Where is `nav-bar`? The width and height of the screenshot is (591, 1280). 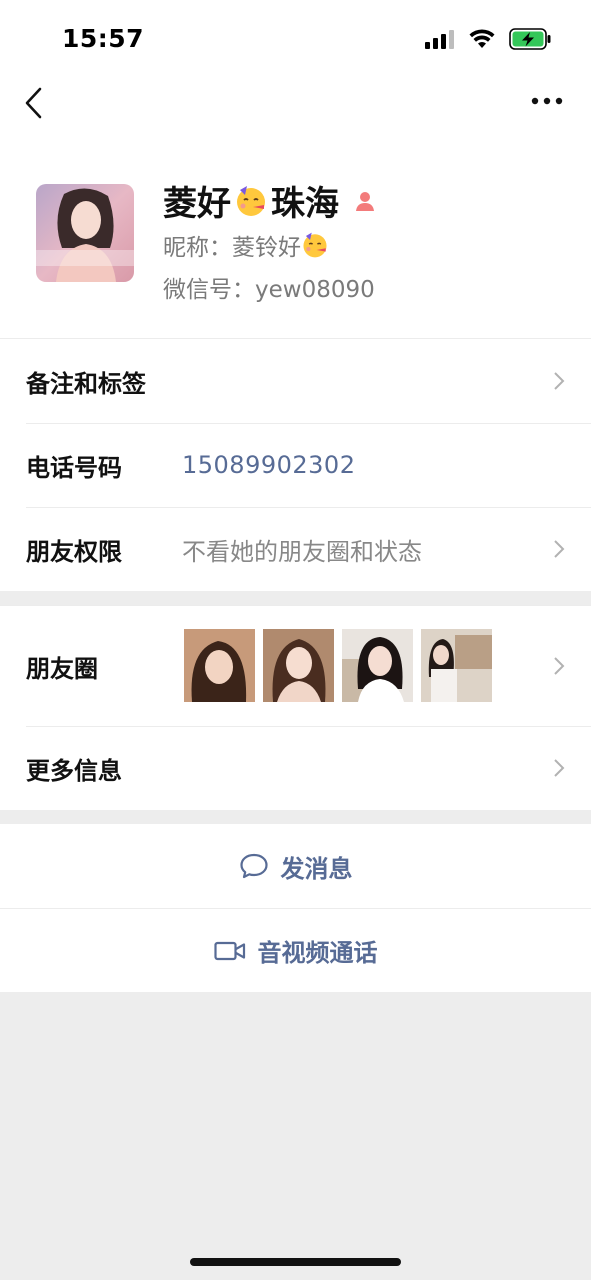 nav-bar is located at coordinates (295, 108).